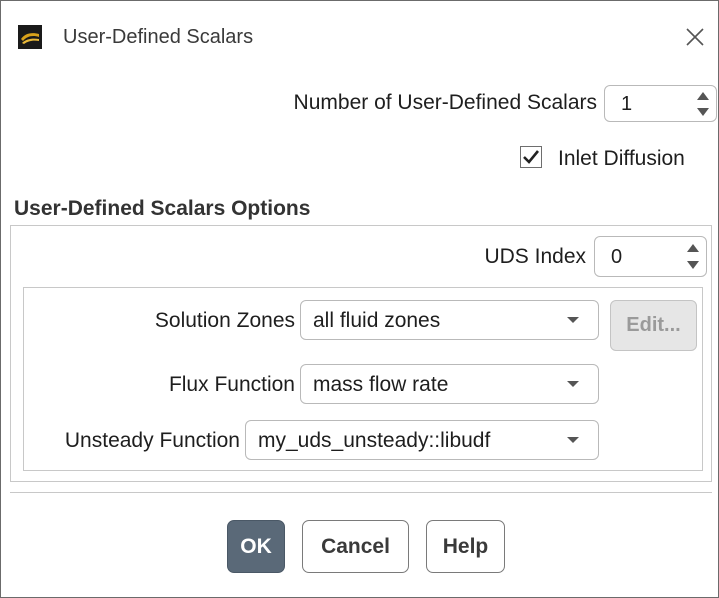  I want to click on uds-index-value: 0, so click(617, 257).